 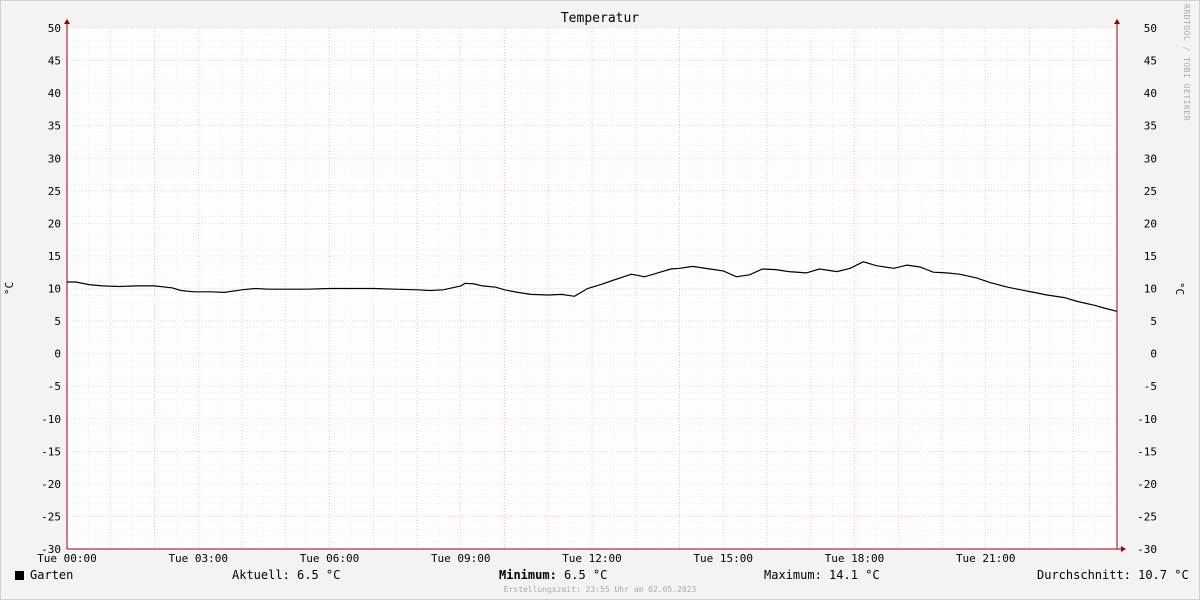 What do you see at coordinates (1179, 288) in the screenshot?
I see `y-axis-label-right: °C` at bounding box center [1179, 288].